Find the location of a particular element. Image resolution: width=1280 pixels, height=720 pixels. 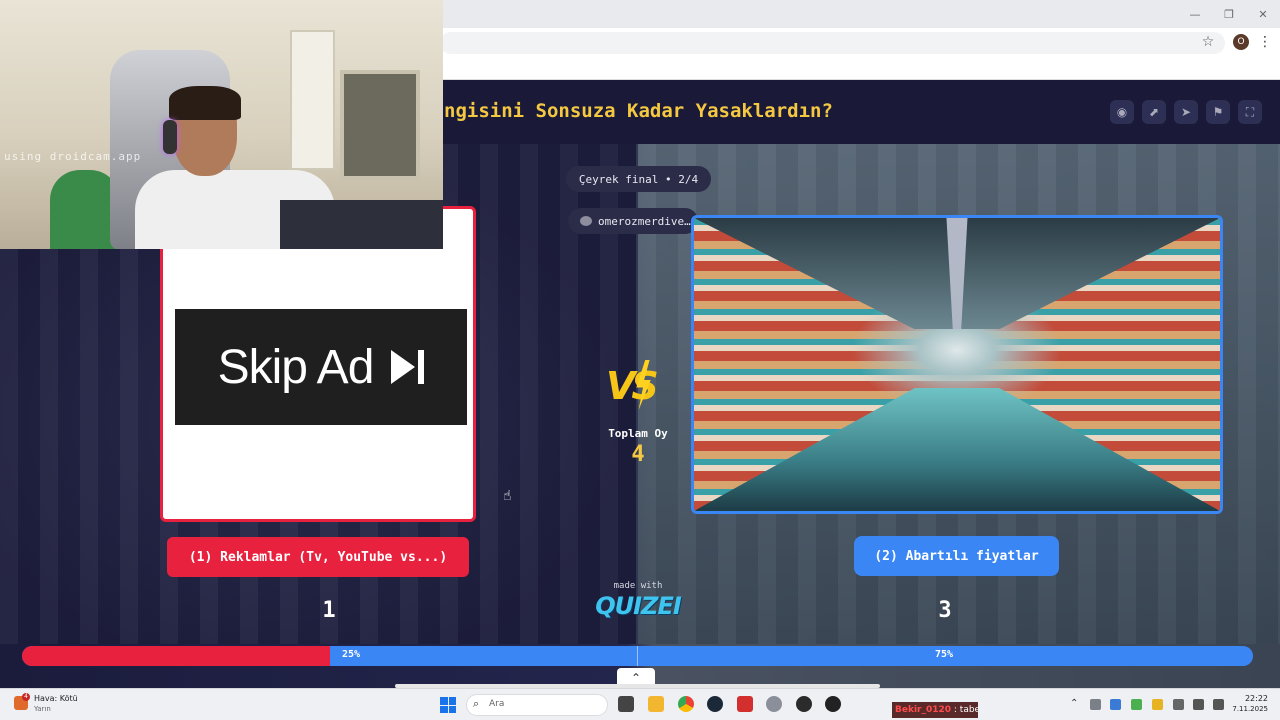

restore-button: ❐ is located at coordinates (1229, 14).